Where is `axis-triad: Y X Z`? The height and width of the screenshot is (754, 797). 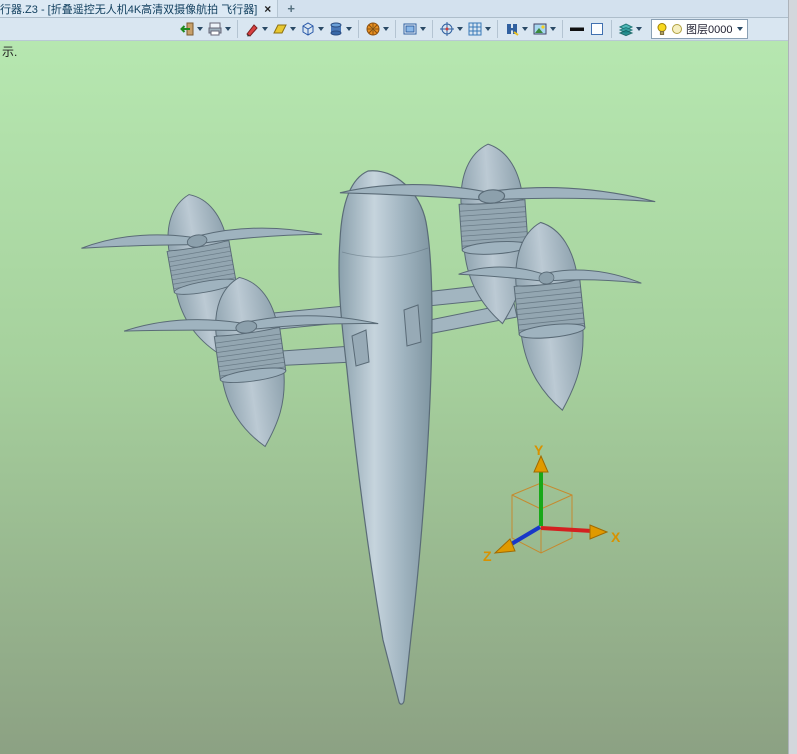
axis-triad: Y X Z is located at coordinates (552, 503).